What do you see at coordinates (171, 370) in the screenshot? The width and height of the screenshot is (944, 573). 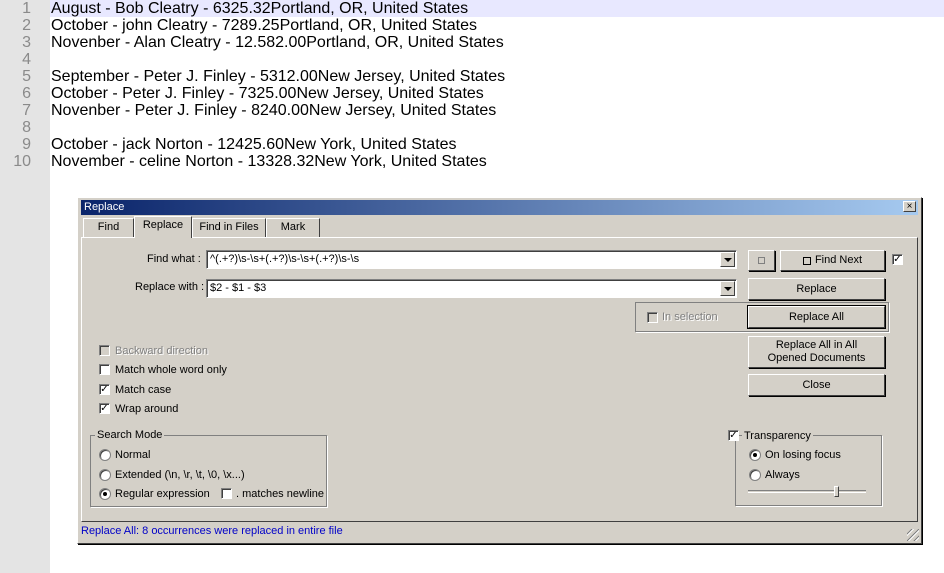 I see `match-whole-word-label: Match whole word only` at bounding box center [171, 370].